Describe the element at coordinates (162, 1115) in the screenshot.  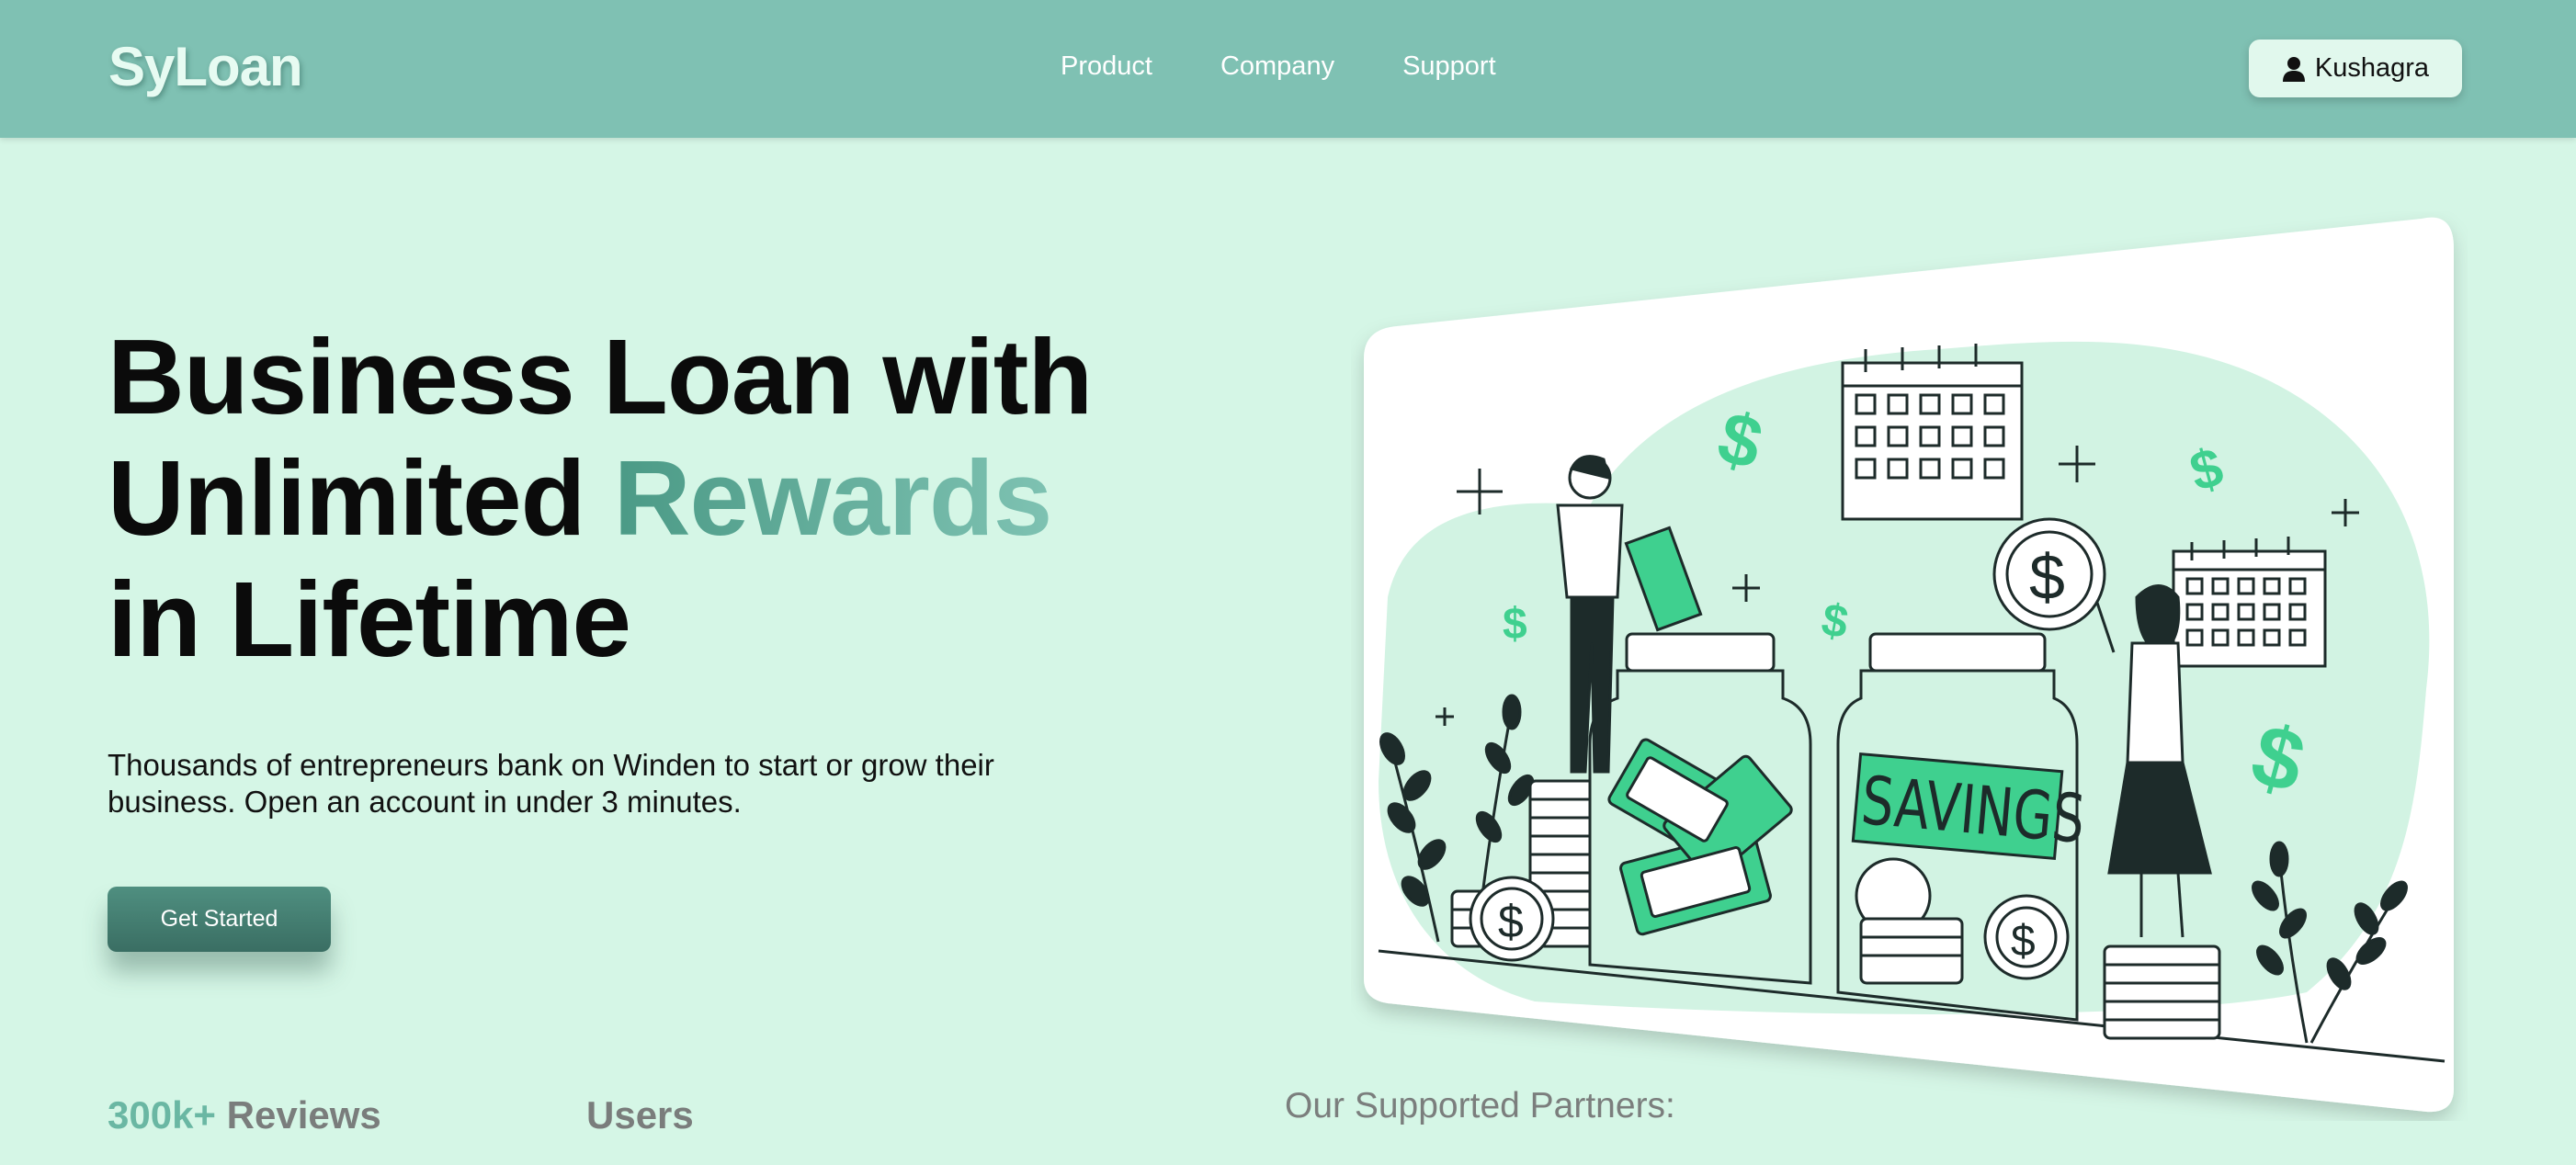
I see `reviews-number: 300k+` at that location.